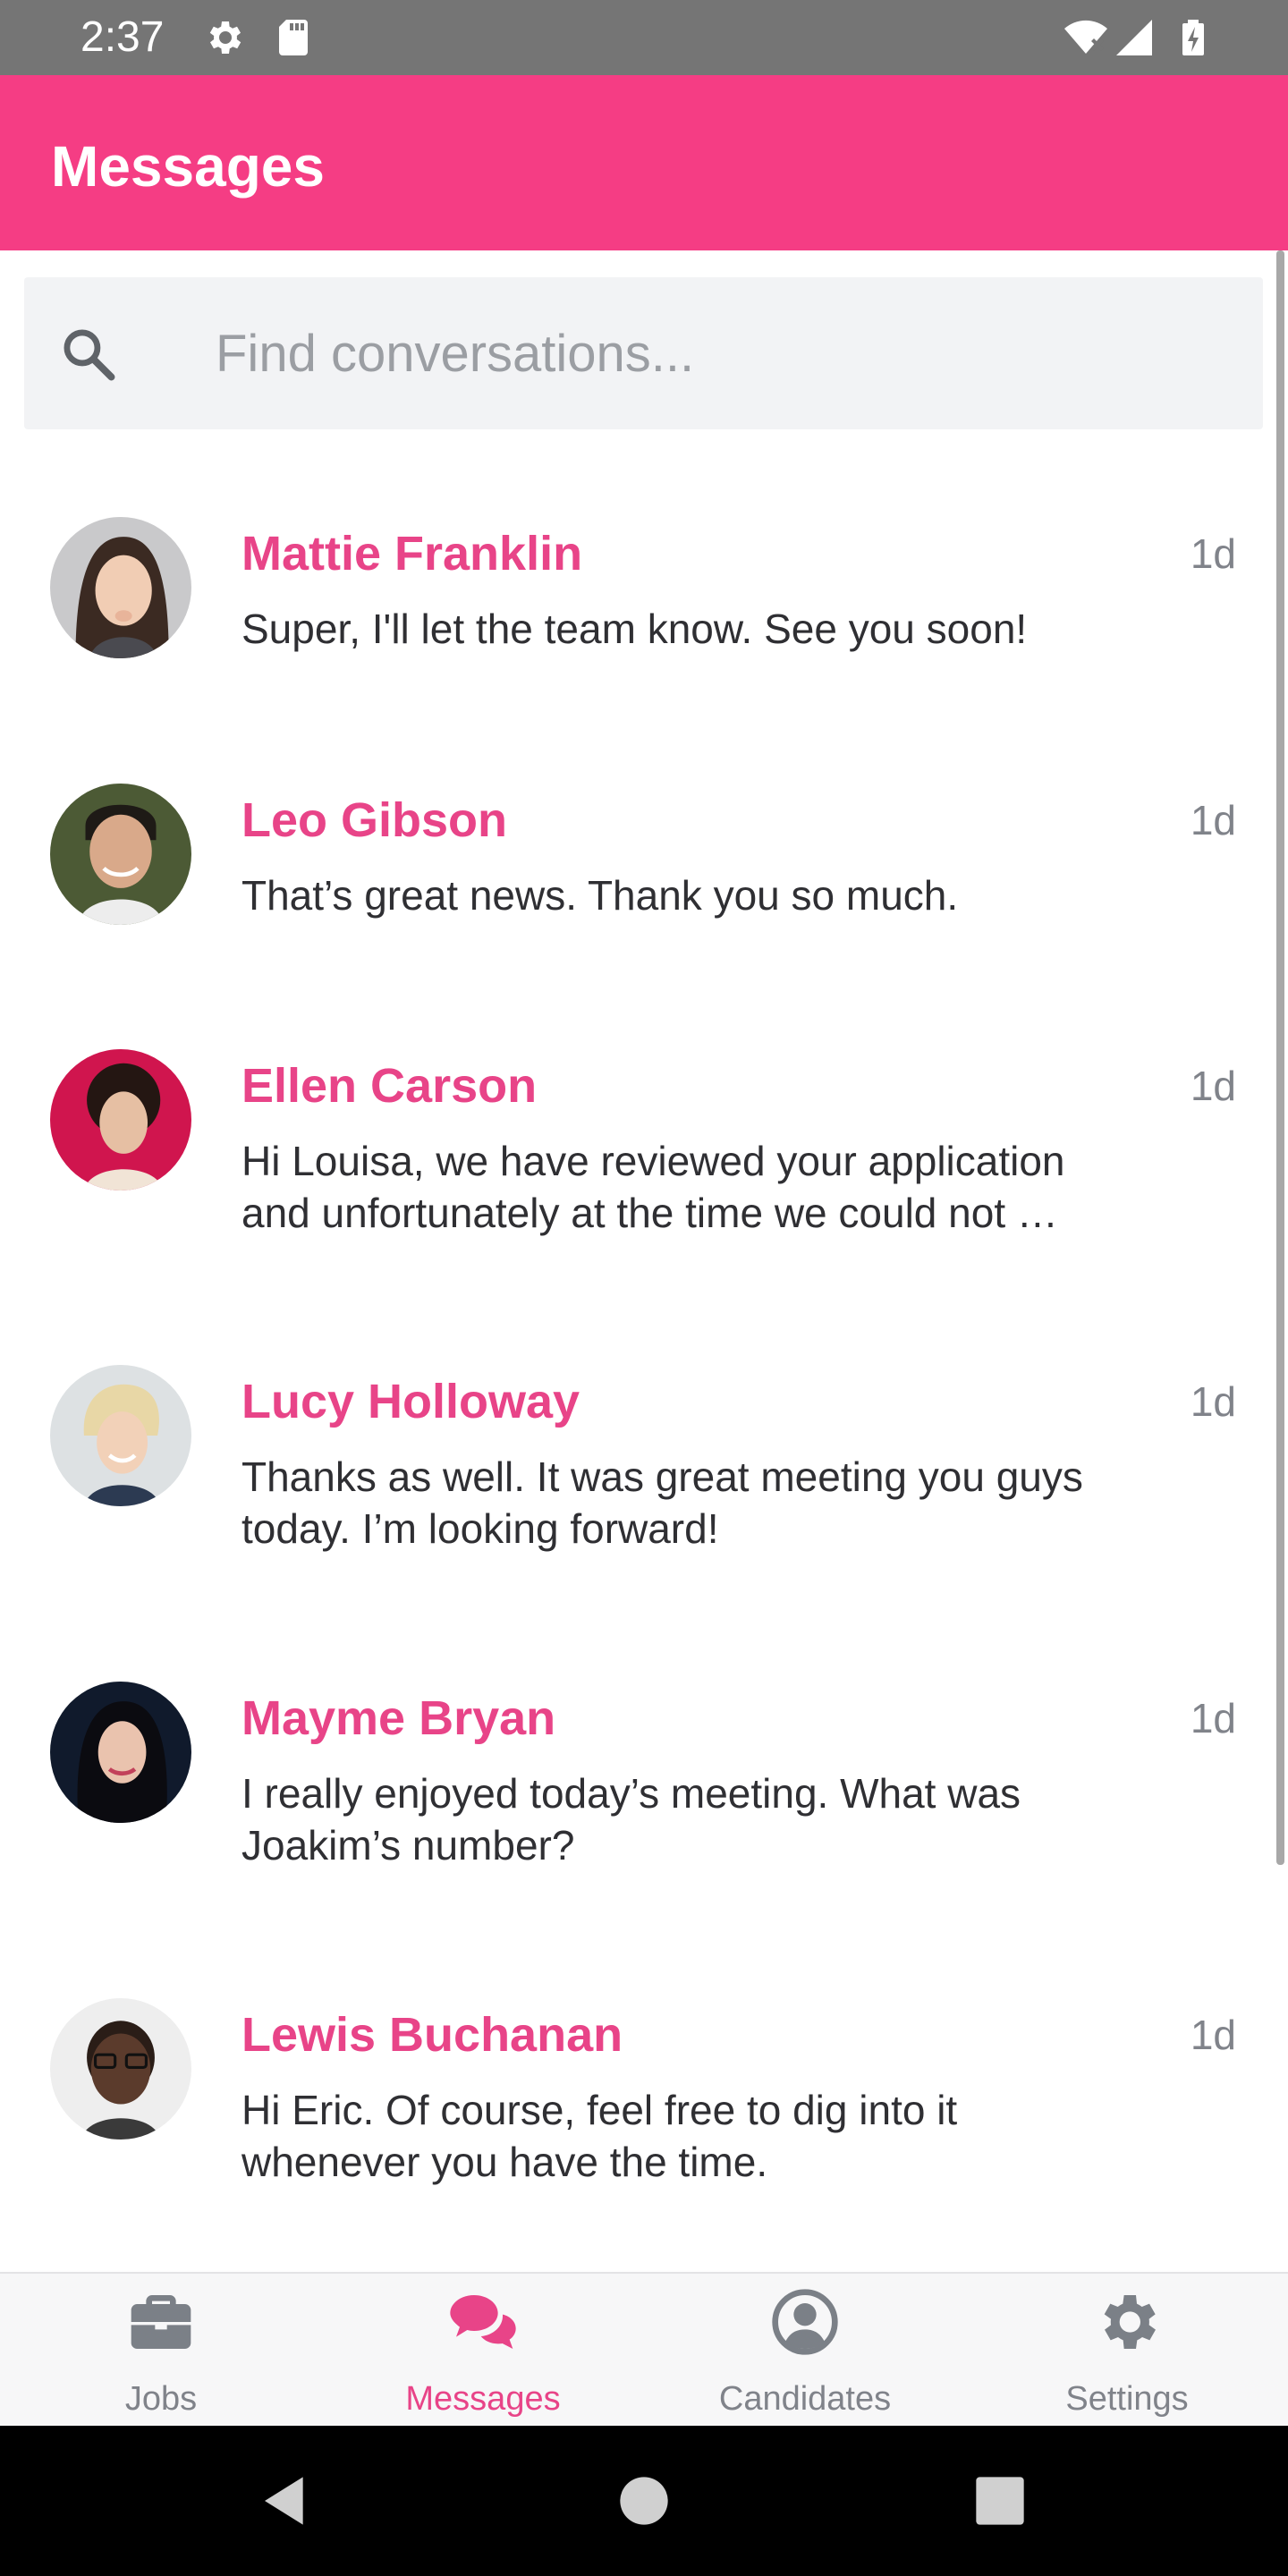 The height and width of the screenshot is (2576, 1288). I want to click on nav-label: Jobs, so click(161, 2399).